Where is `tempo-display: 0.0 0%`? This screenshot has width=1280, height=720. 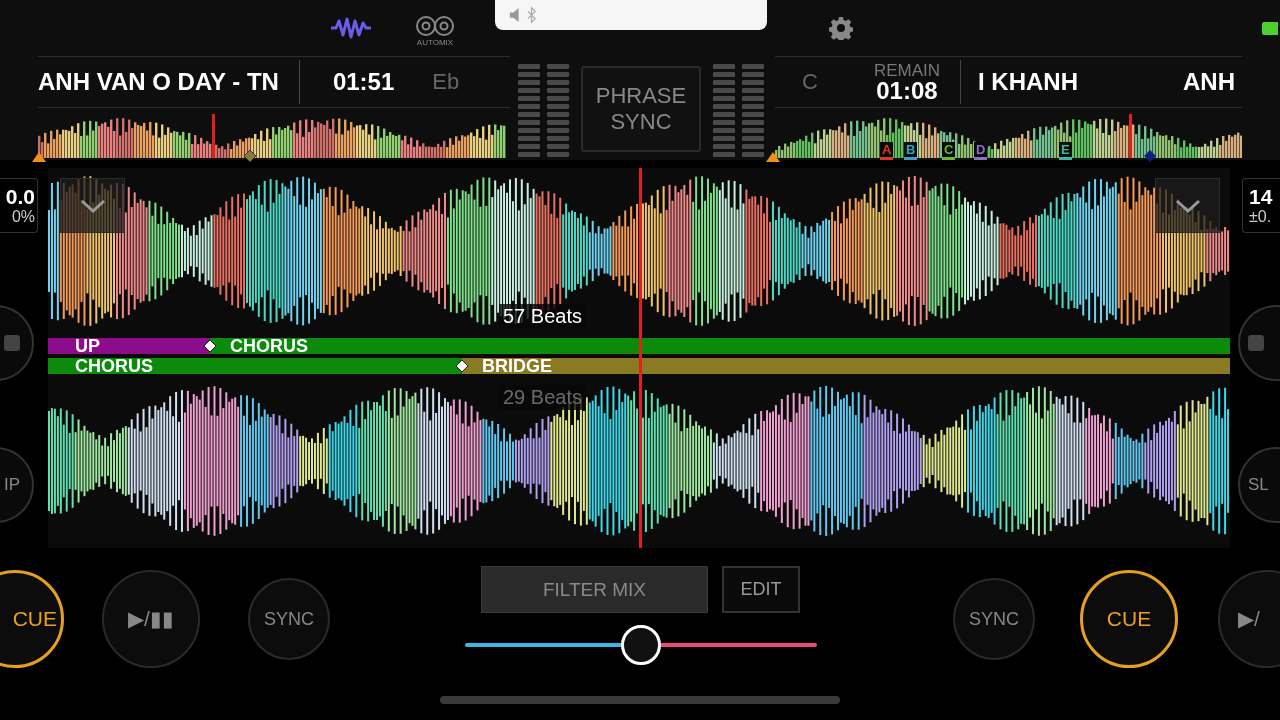 tempo-display: 0.0 0% is located at coordinates (19, 205).